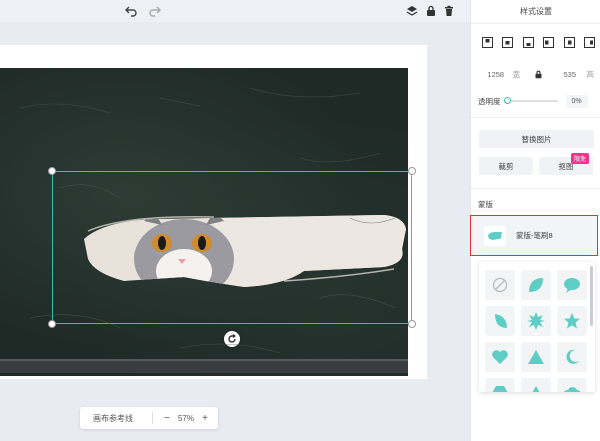  Describe the element at coordinates (152, 418) in the screenshot. I see `zoom-divider` at that location.